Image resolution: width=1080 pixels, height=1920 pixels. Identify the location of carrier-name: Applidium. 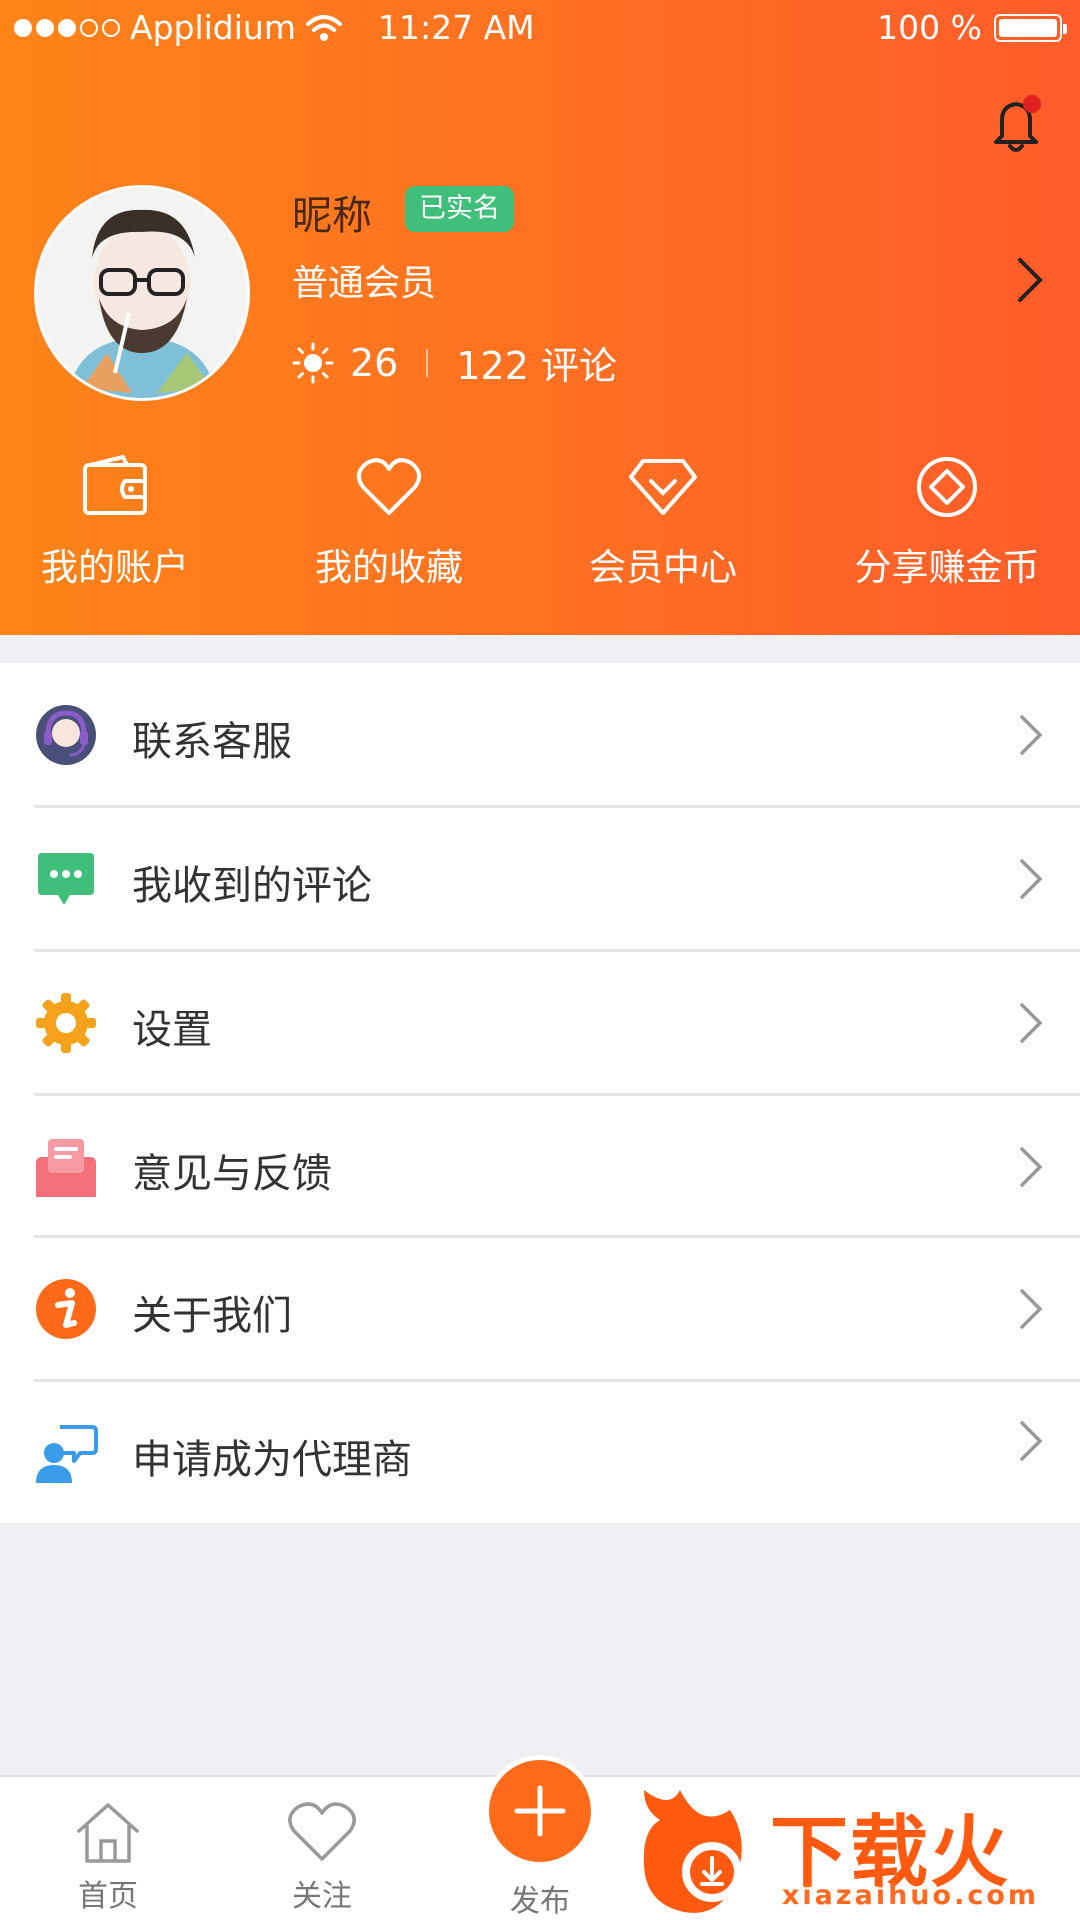
(213, 27).